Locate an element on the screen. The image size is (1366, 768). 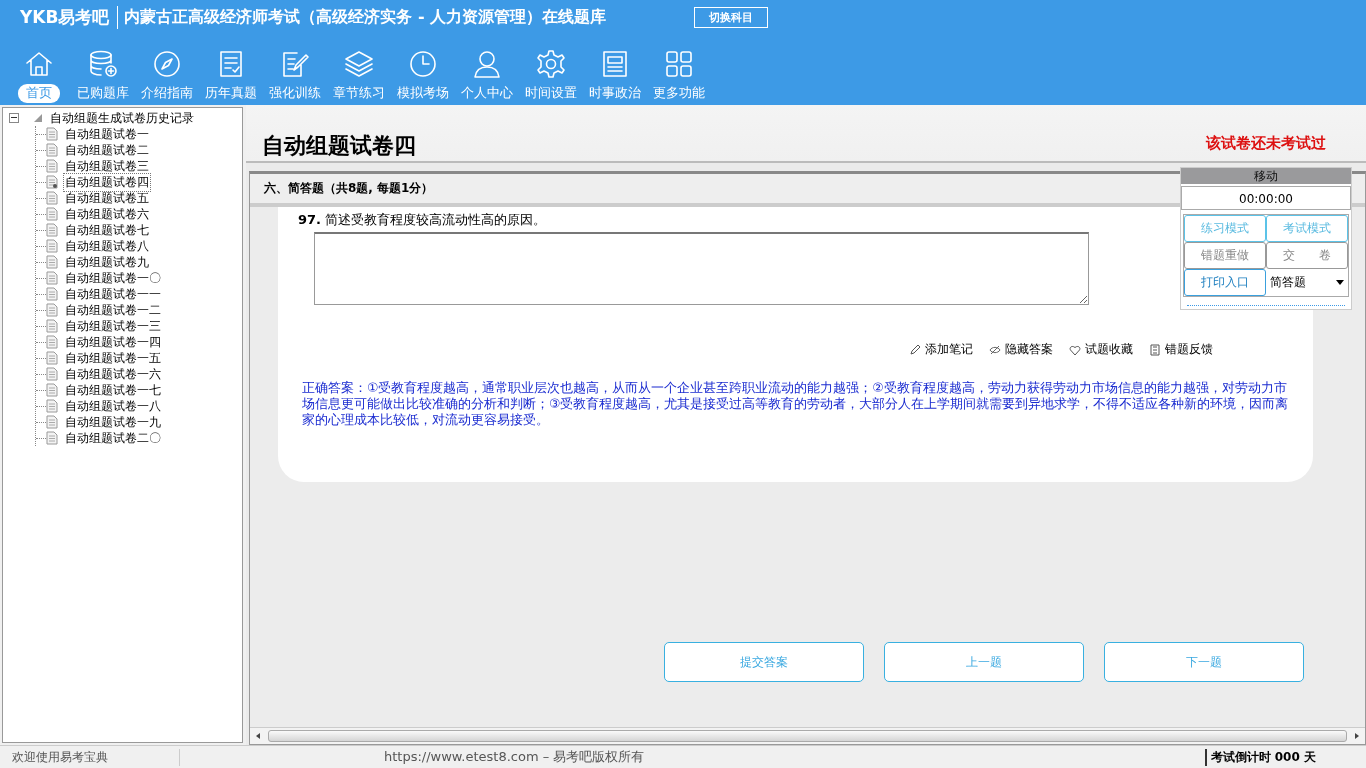
tree-item: 自动组题试卷四 is located at coordinates (107, 182).